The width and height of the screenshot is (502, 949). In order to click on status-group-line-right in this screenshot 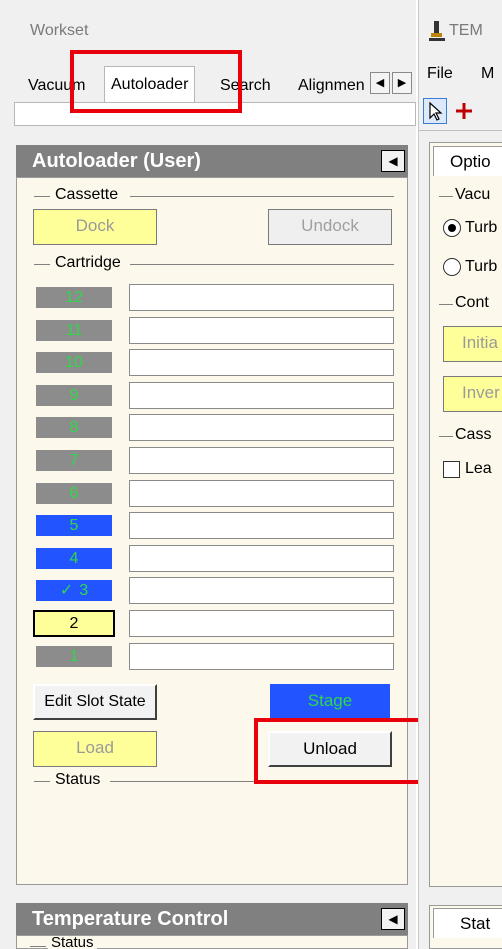, I will do `click(185, 781)`.